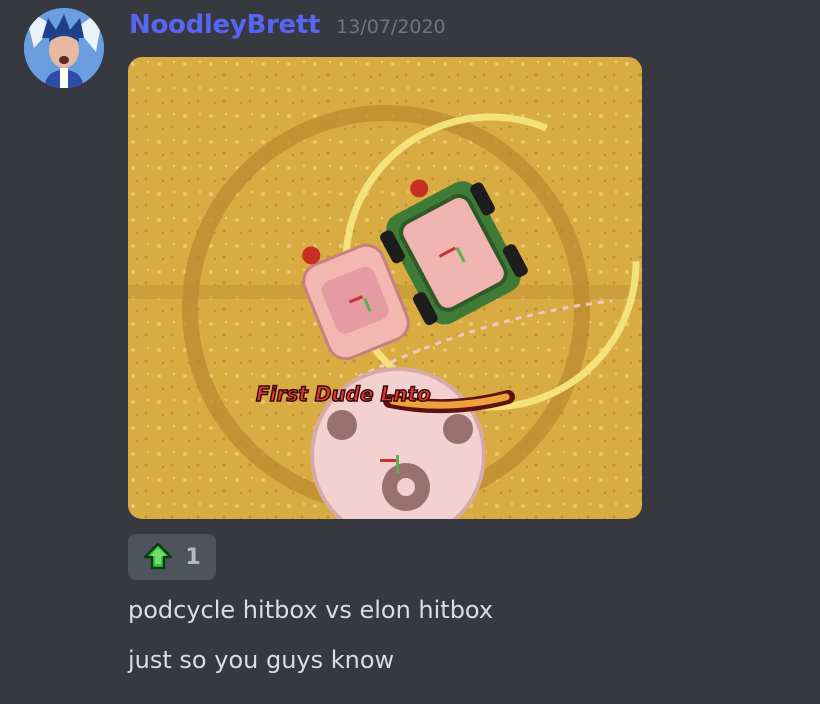 The width and height of the screenshot is (820, 704). I want to click on message-text-line-2: just so you guys know, so click(261, 660).